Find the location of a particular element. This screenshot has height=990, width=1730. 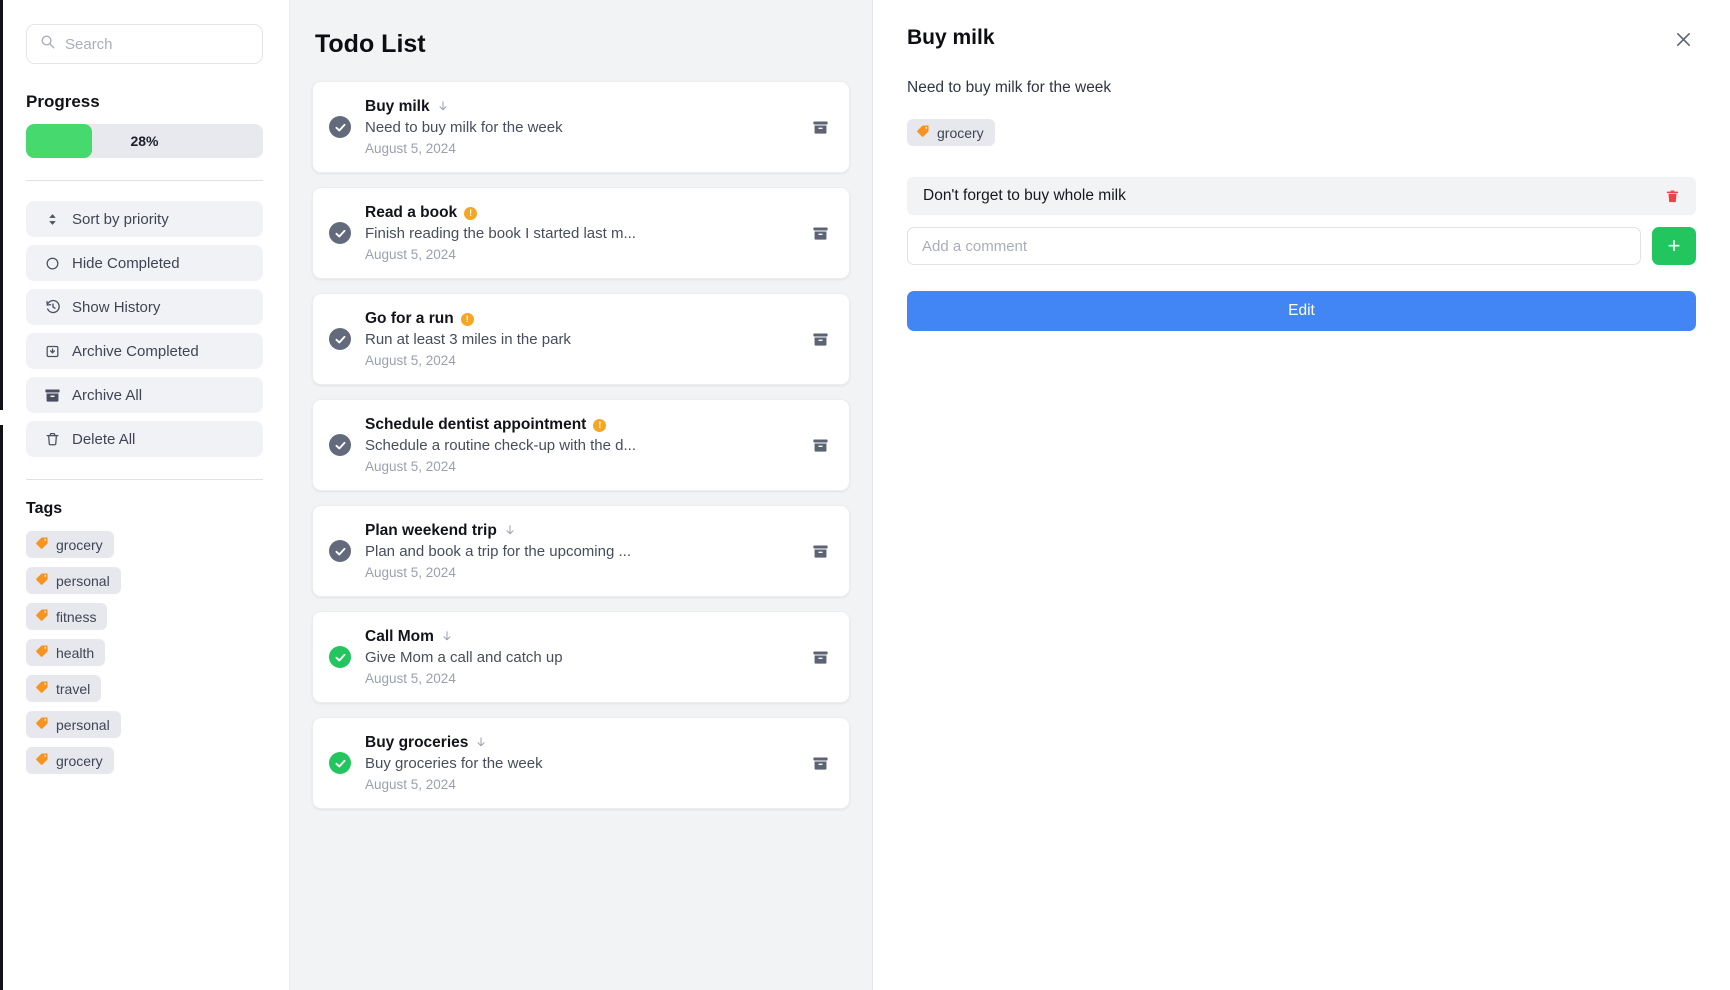

sidebar-menu-item-label: Delete All is located at coordinates (104, 439).